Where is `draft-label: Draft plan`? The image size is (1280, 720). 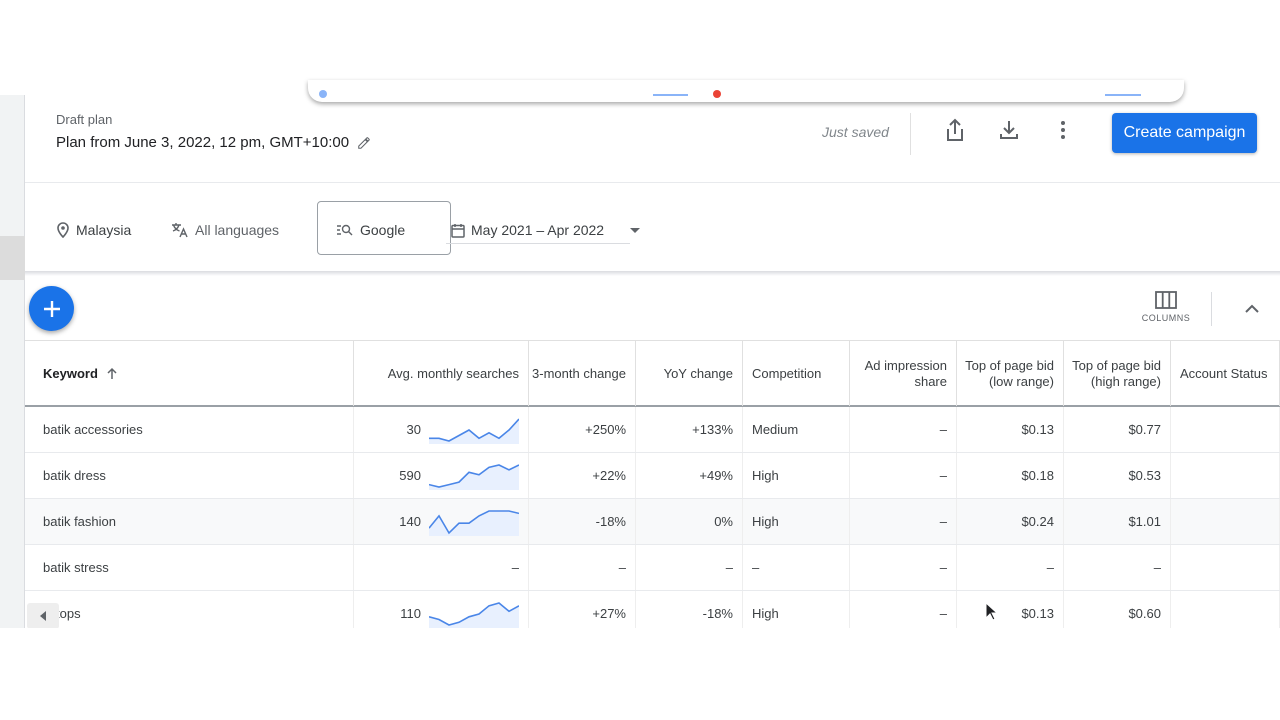 draft-label: Draft plan is located at coordinates (84, 119).